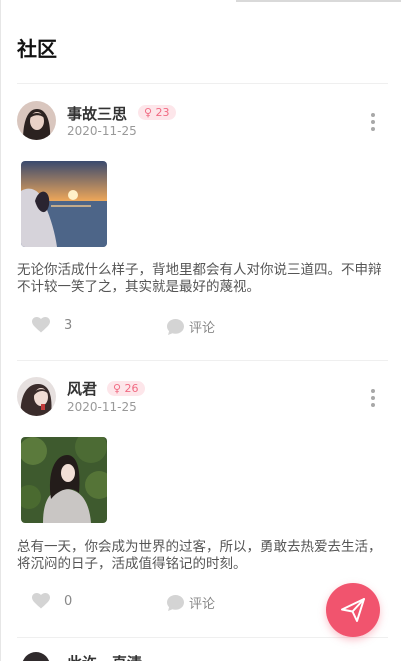 The height and width of the screenshot is (661, 401). Describe the element at coordinates (0, 330) in the screenshot. I see `left-edge` at that location.